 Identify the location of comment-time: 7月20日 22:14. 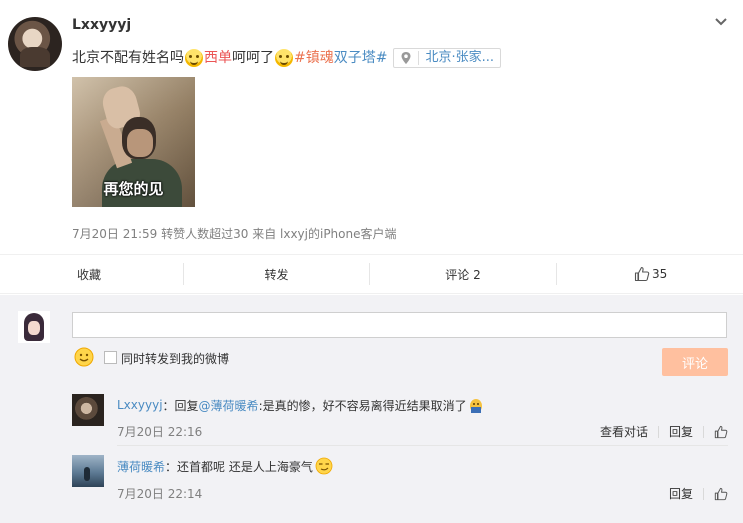
(160, 494).